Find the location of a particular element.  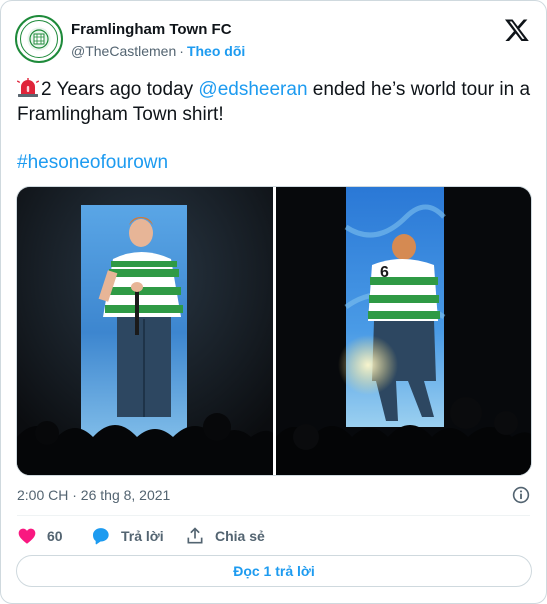

like-count: 60 is located at coordinates (55, 536).